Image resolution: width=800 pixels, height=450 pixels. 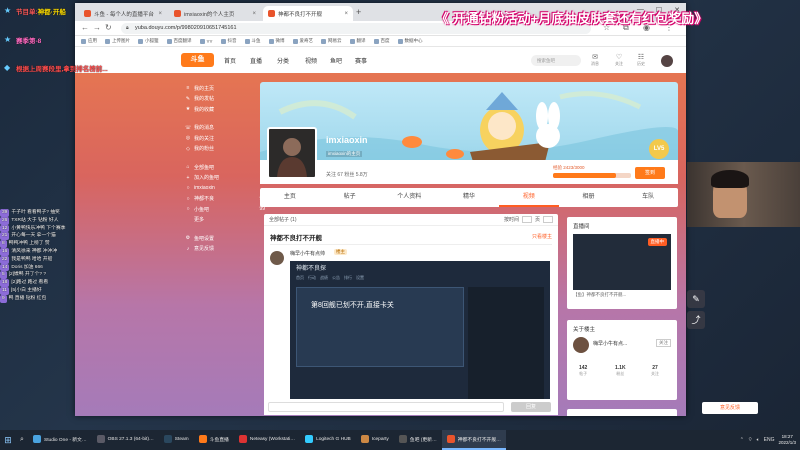 What do you see at coordinates (179, 41) in the screenshot?
I see `bookmark-item: 百度翻译` at bounding box center [179, 41].